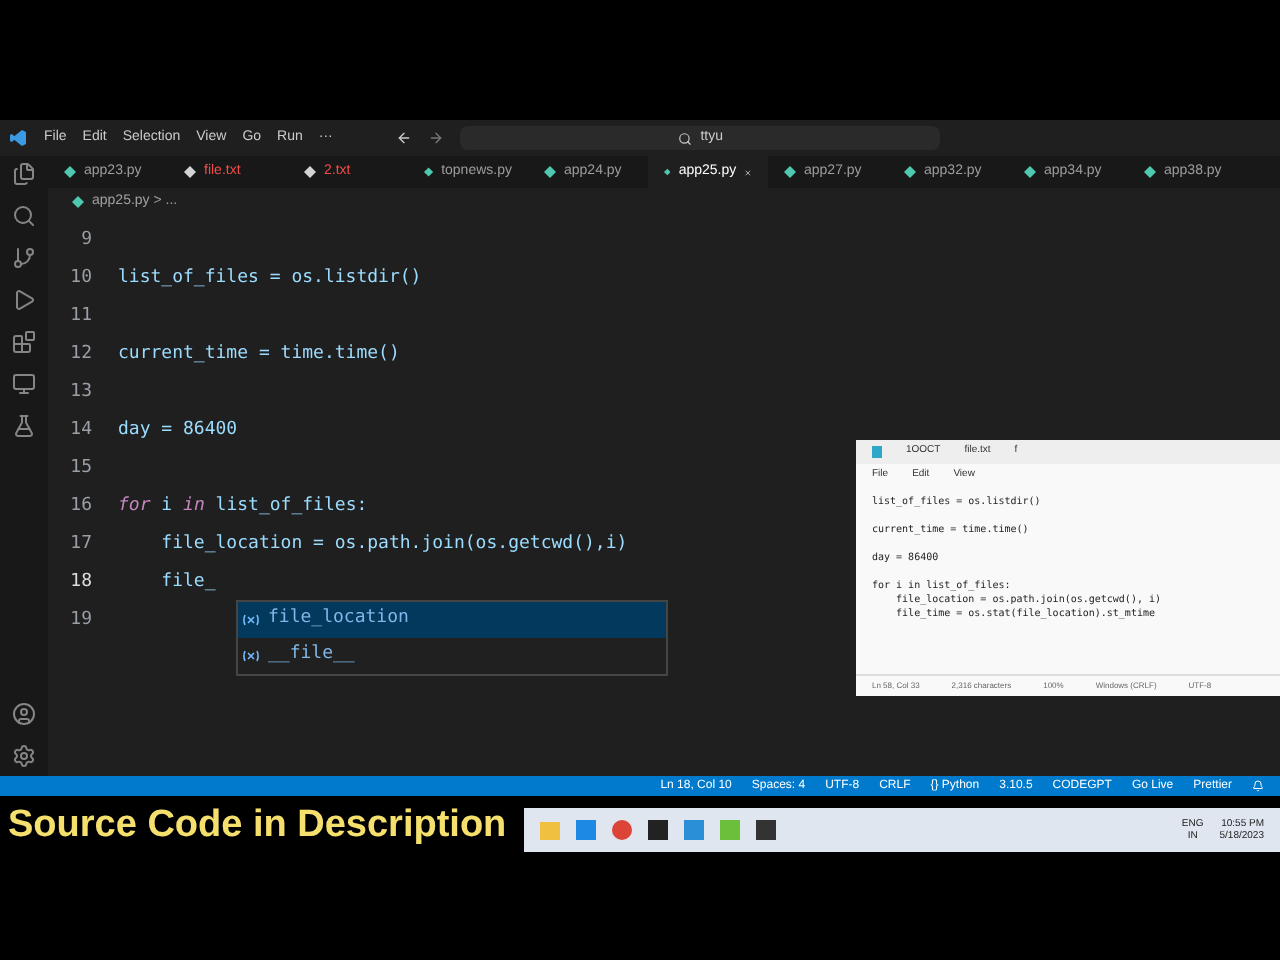 This screenshot has width=1280, height=960. I want to click on bell-icon, so click(1258, 786).